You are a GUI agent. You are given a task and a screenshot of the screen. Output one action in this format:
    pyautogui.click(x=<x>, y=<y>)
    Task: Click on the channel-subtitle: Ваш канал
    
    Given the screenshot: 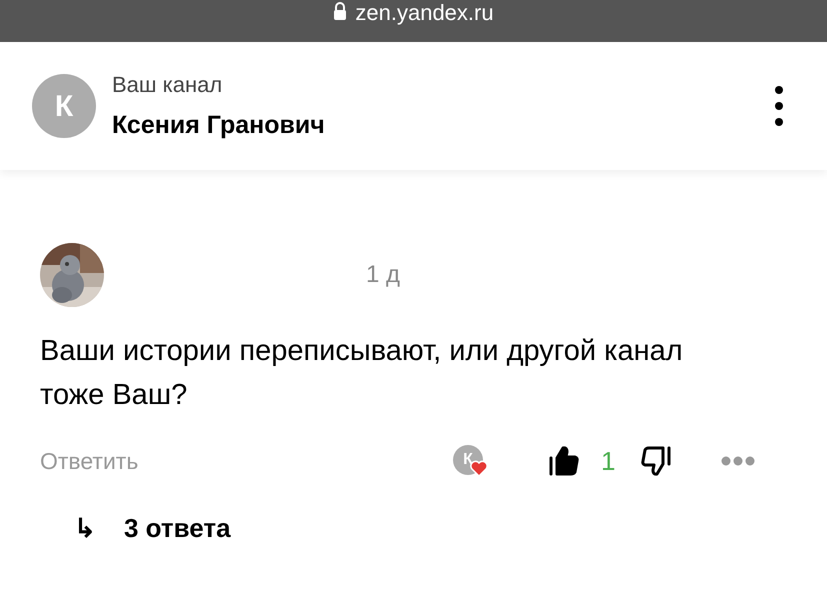 What is the action you would take?
    pyautogui.click(x=168, y=84)
    